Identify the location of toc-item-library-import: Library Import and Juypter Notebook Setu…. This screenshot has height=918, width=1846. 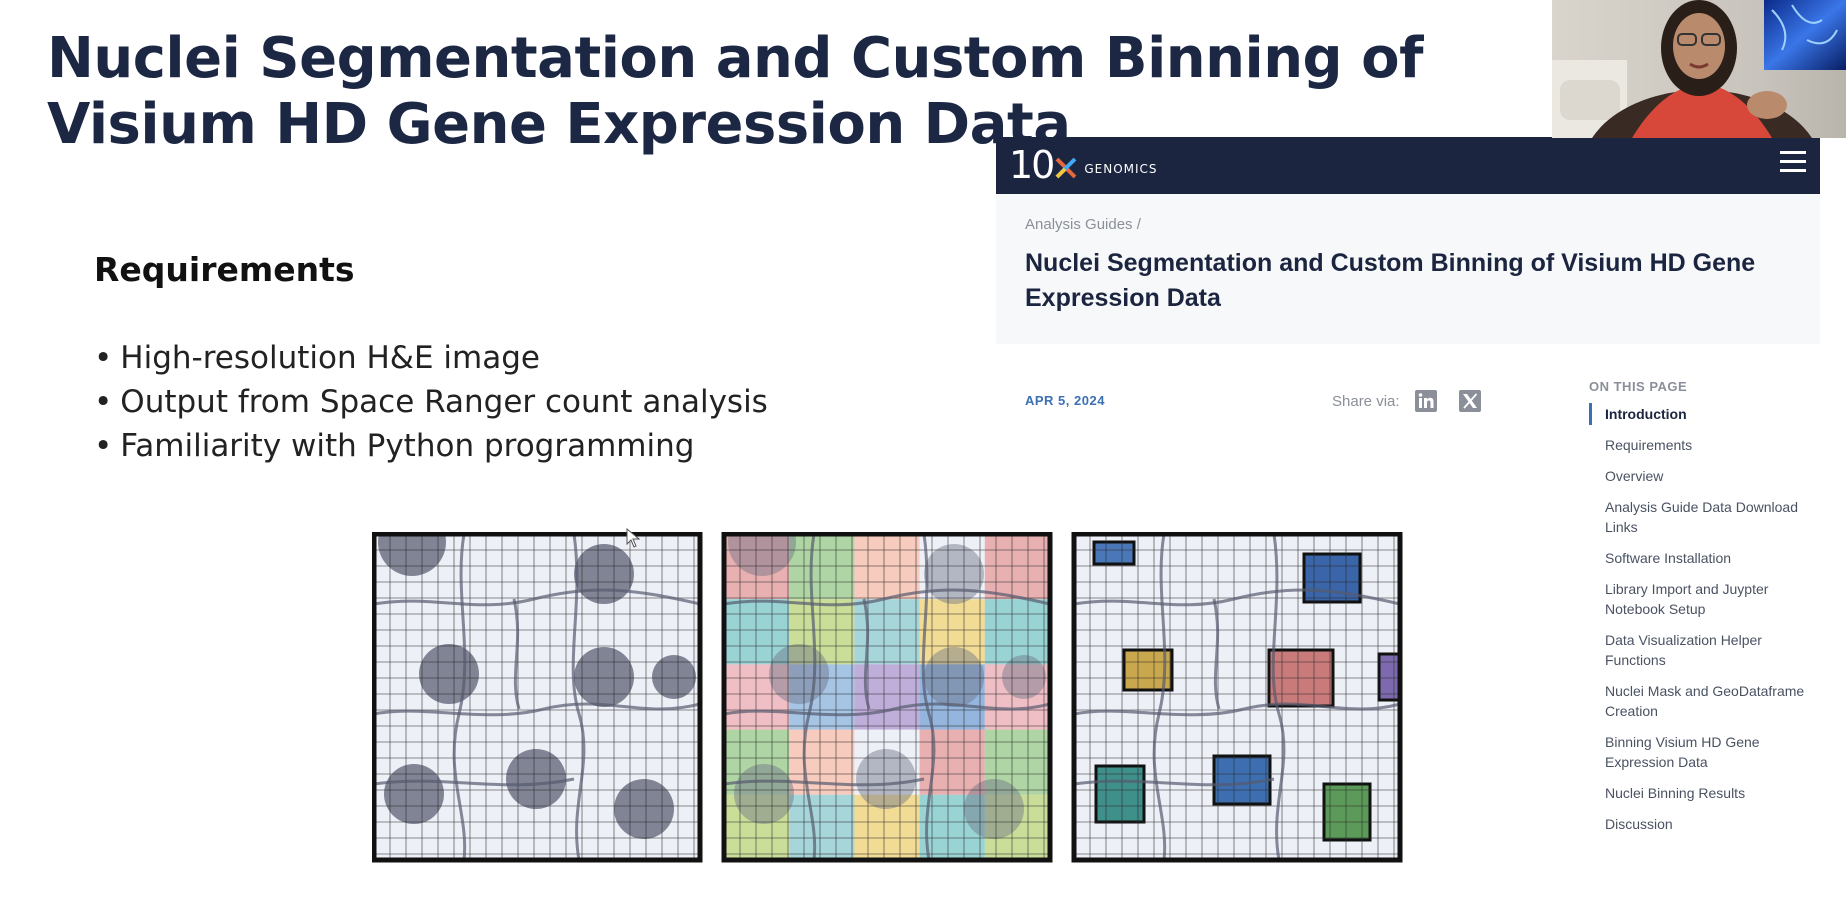
(1702, 599).